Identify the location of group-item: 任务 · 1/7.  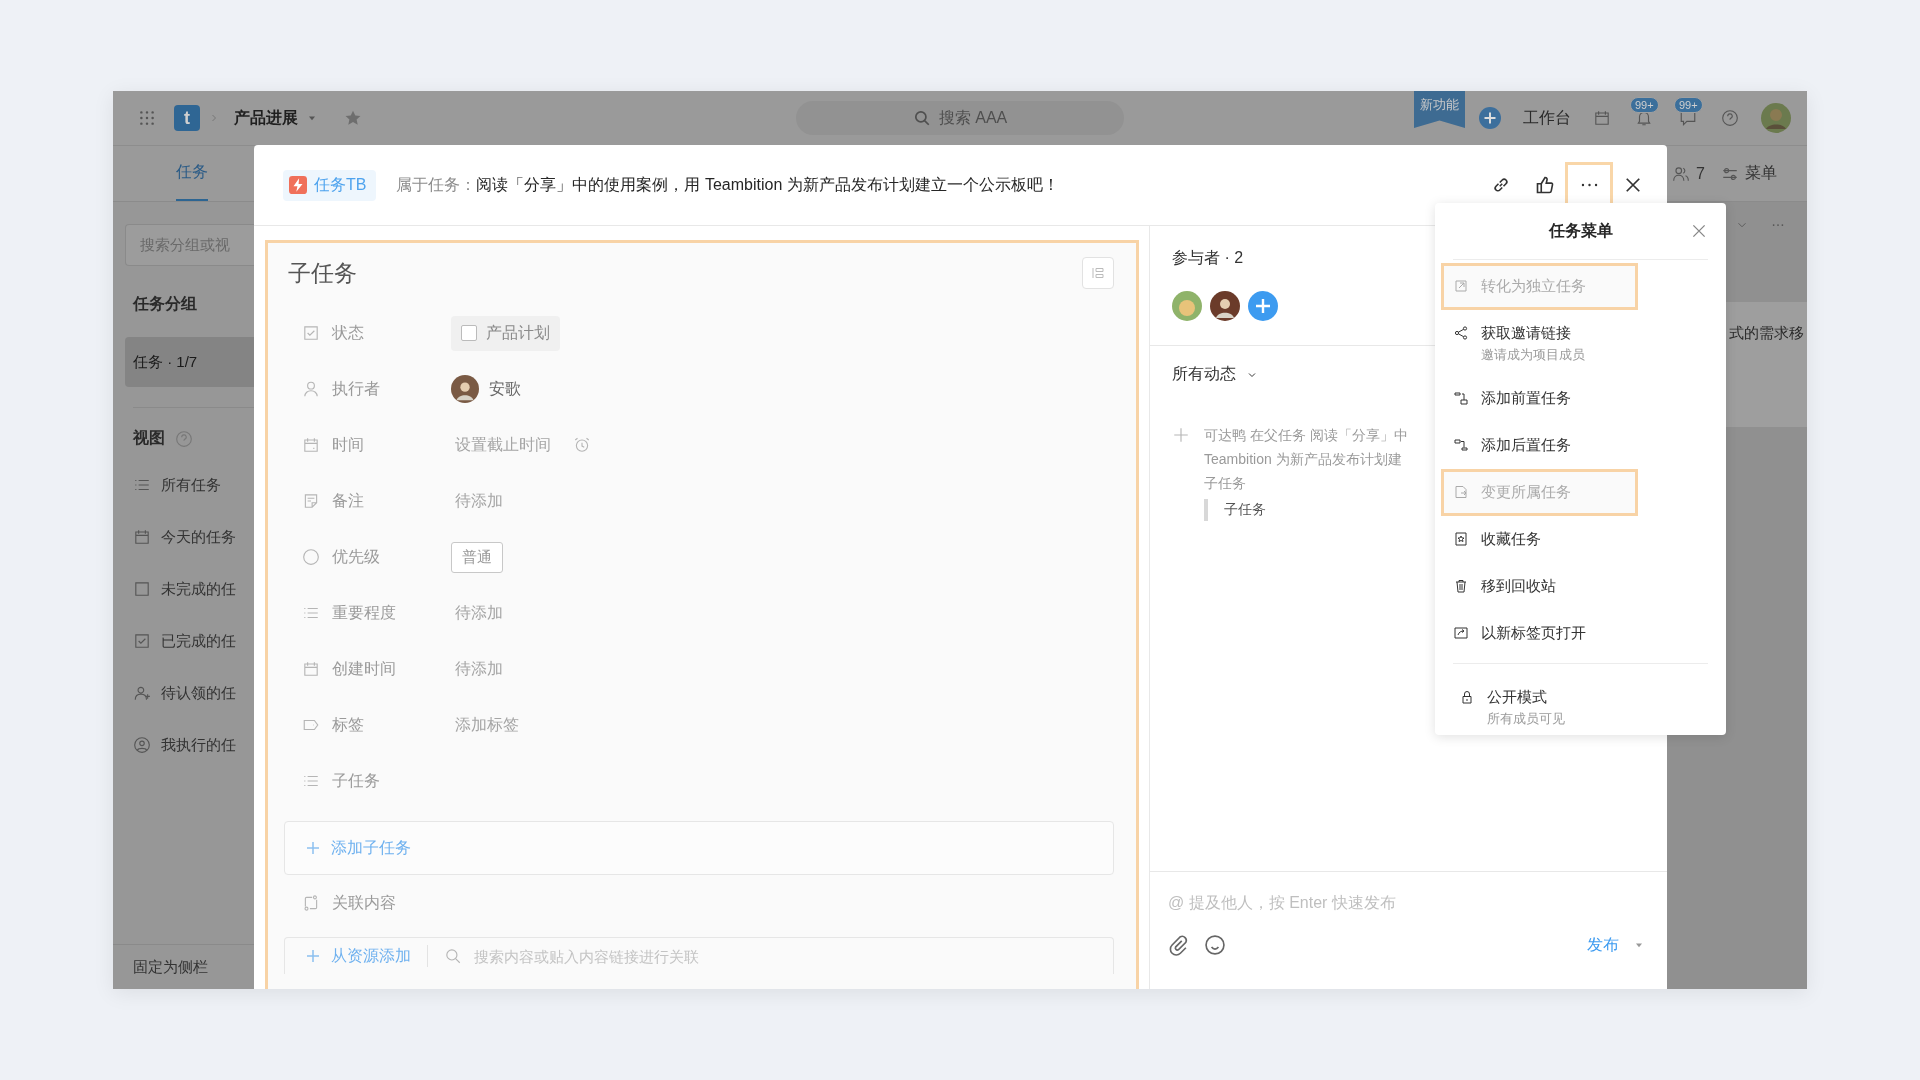
(189, 362).